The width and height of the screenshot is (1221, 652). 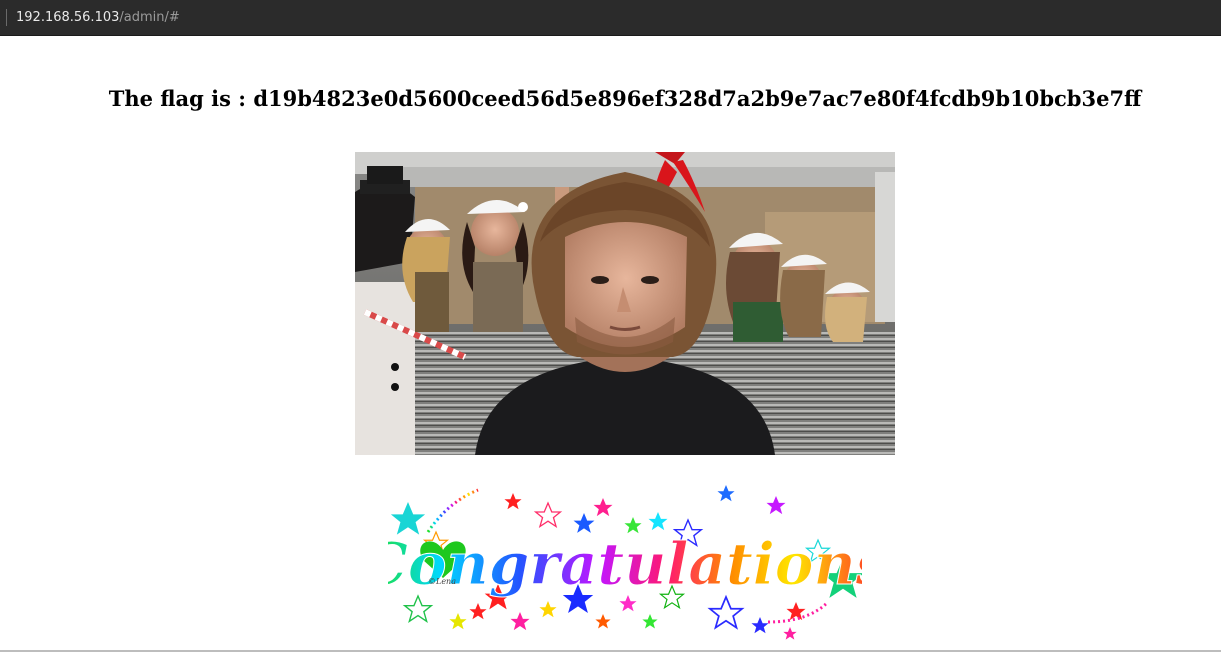 I want to click on congratulations-illustration: Congratulations ©Lena, so click(x=625, y=562).